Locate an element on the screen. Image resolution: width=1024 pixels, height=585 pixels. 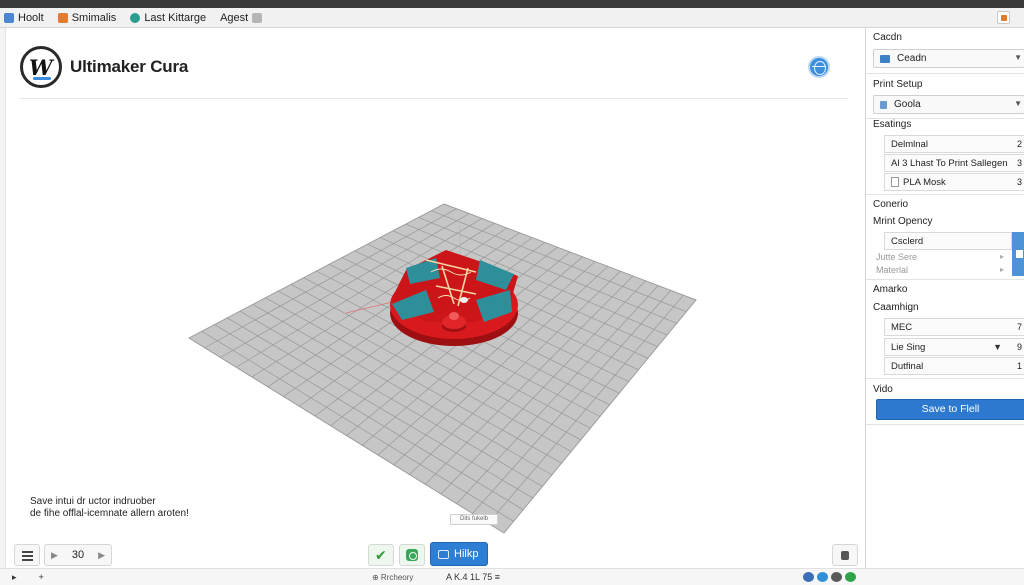
tab-agest-icon is located at coordinates (257, 17).